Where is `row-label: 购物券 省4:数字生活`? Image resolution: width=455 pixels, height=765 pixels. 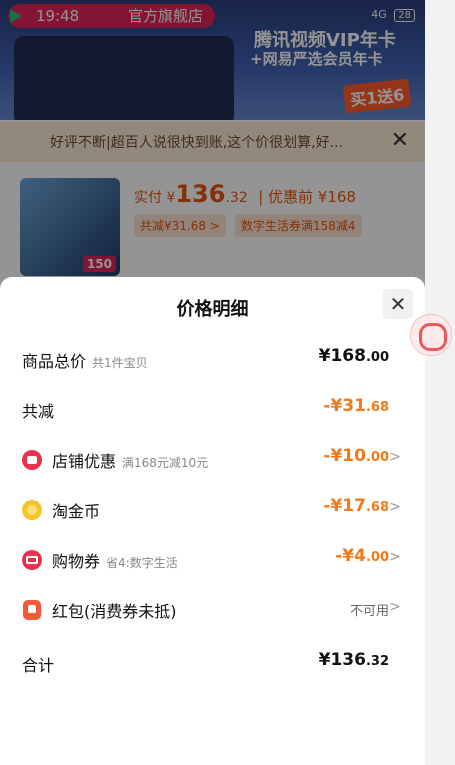
row-label: 购物券 省4:数字生活 is located at coordinates (115, 561).